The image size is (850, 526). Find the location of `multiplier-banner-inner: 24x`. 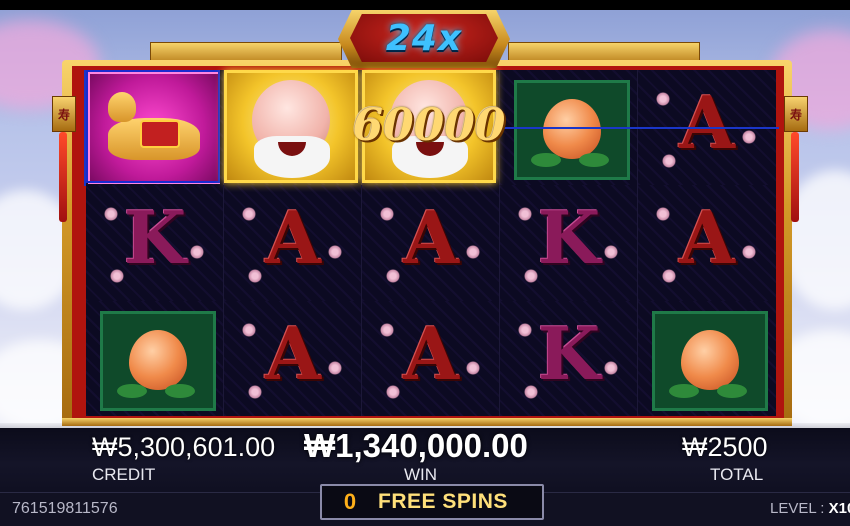

multiplier-banner-inner: 24x is located at coordinates (424, 38).